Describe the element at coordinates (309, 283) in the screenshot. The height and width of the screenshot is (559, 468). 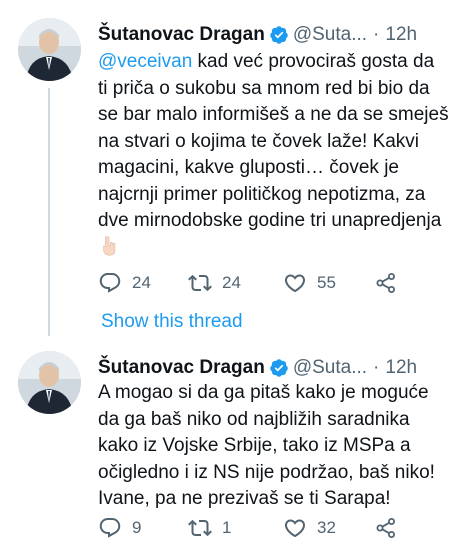
I see `like-button: 55` at that location.